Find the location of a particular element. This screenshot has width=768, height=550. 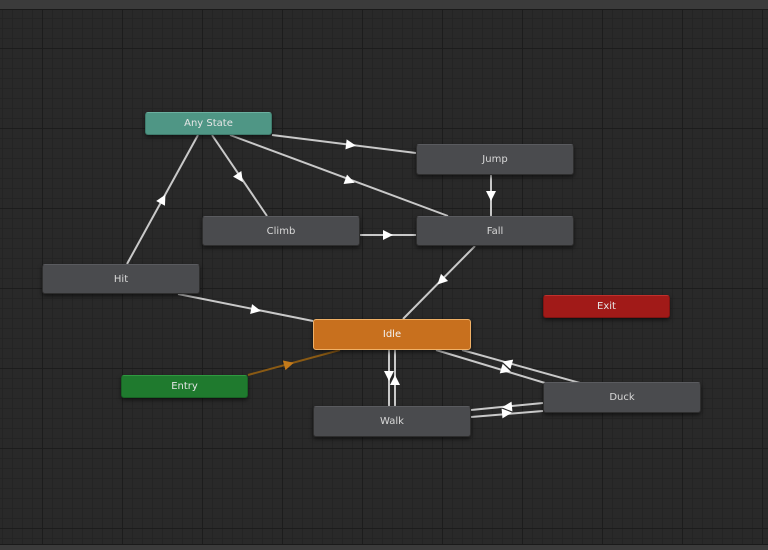

transition-idle-duck is located at coordinates (490, 366).